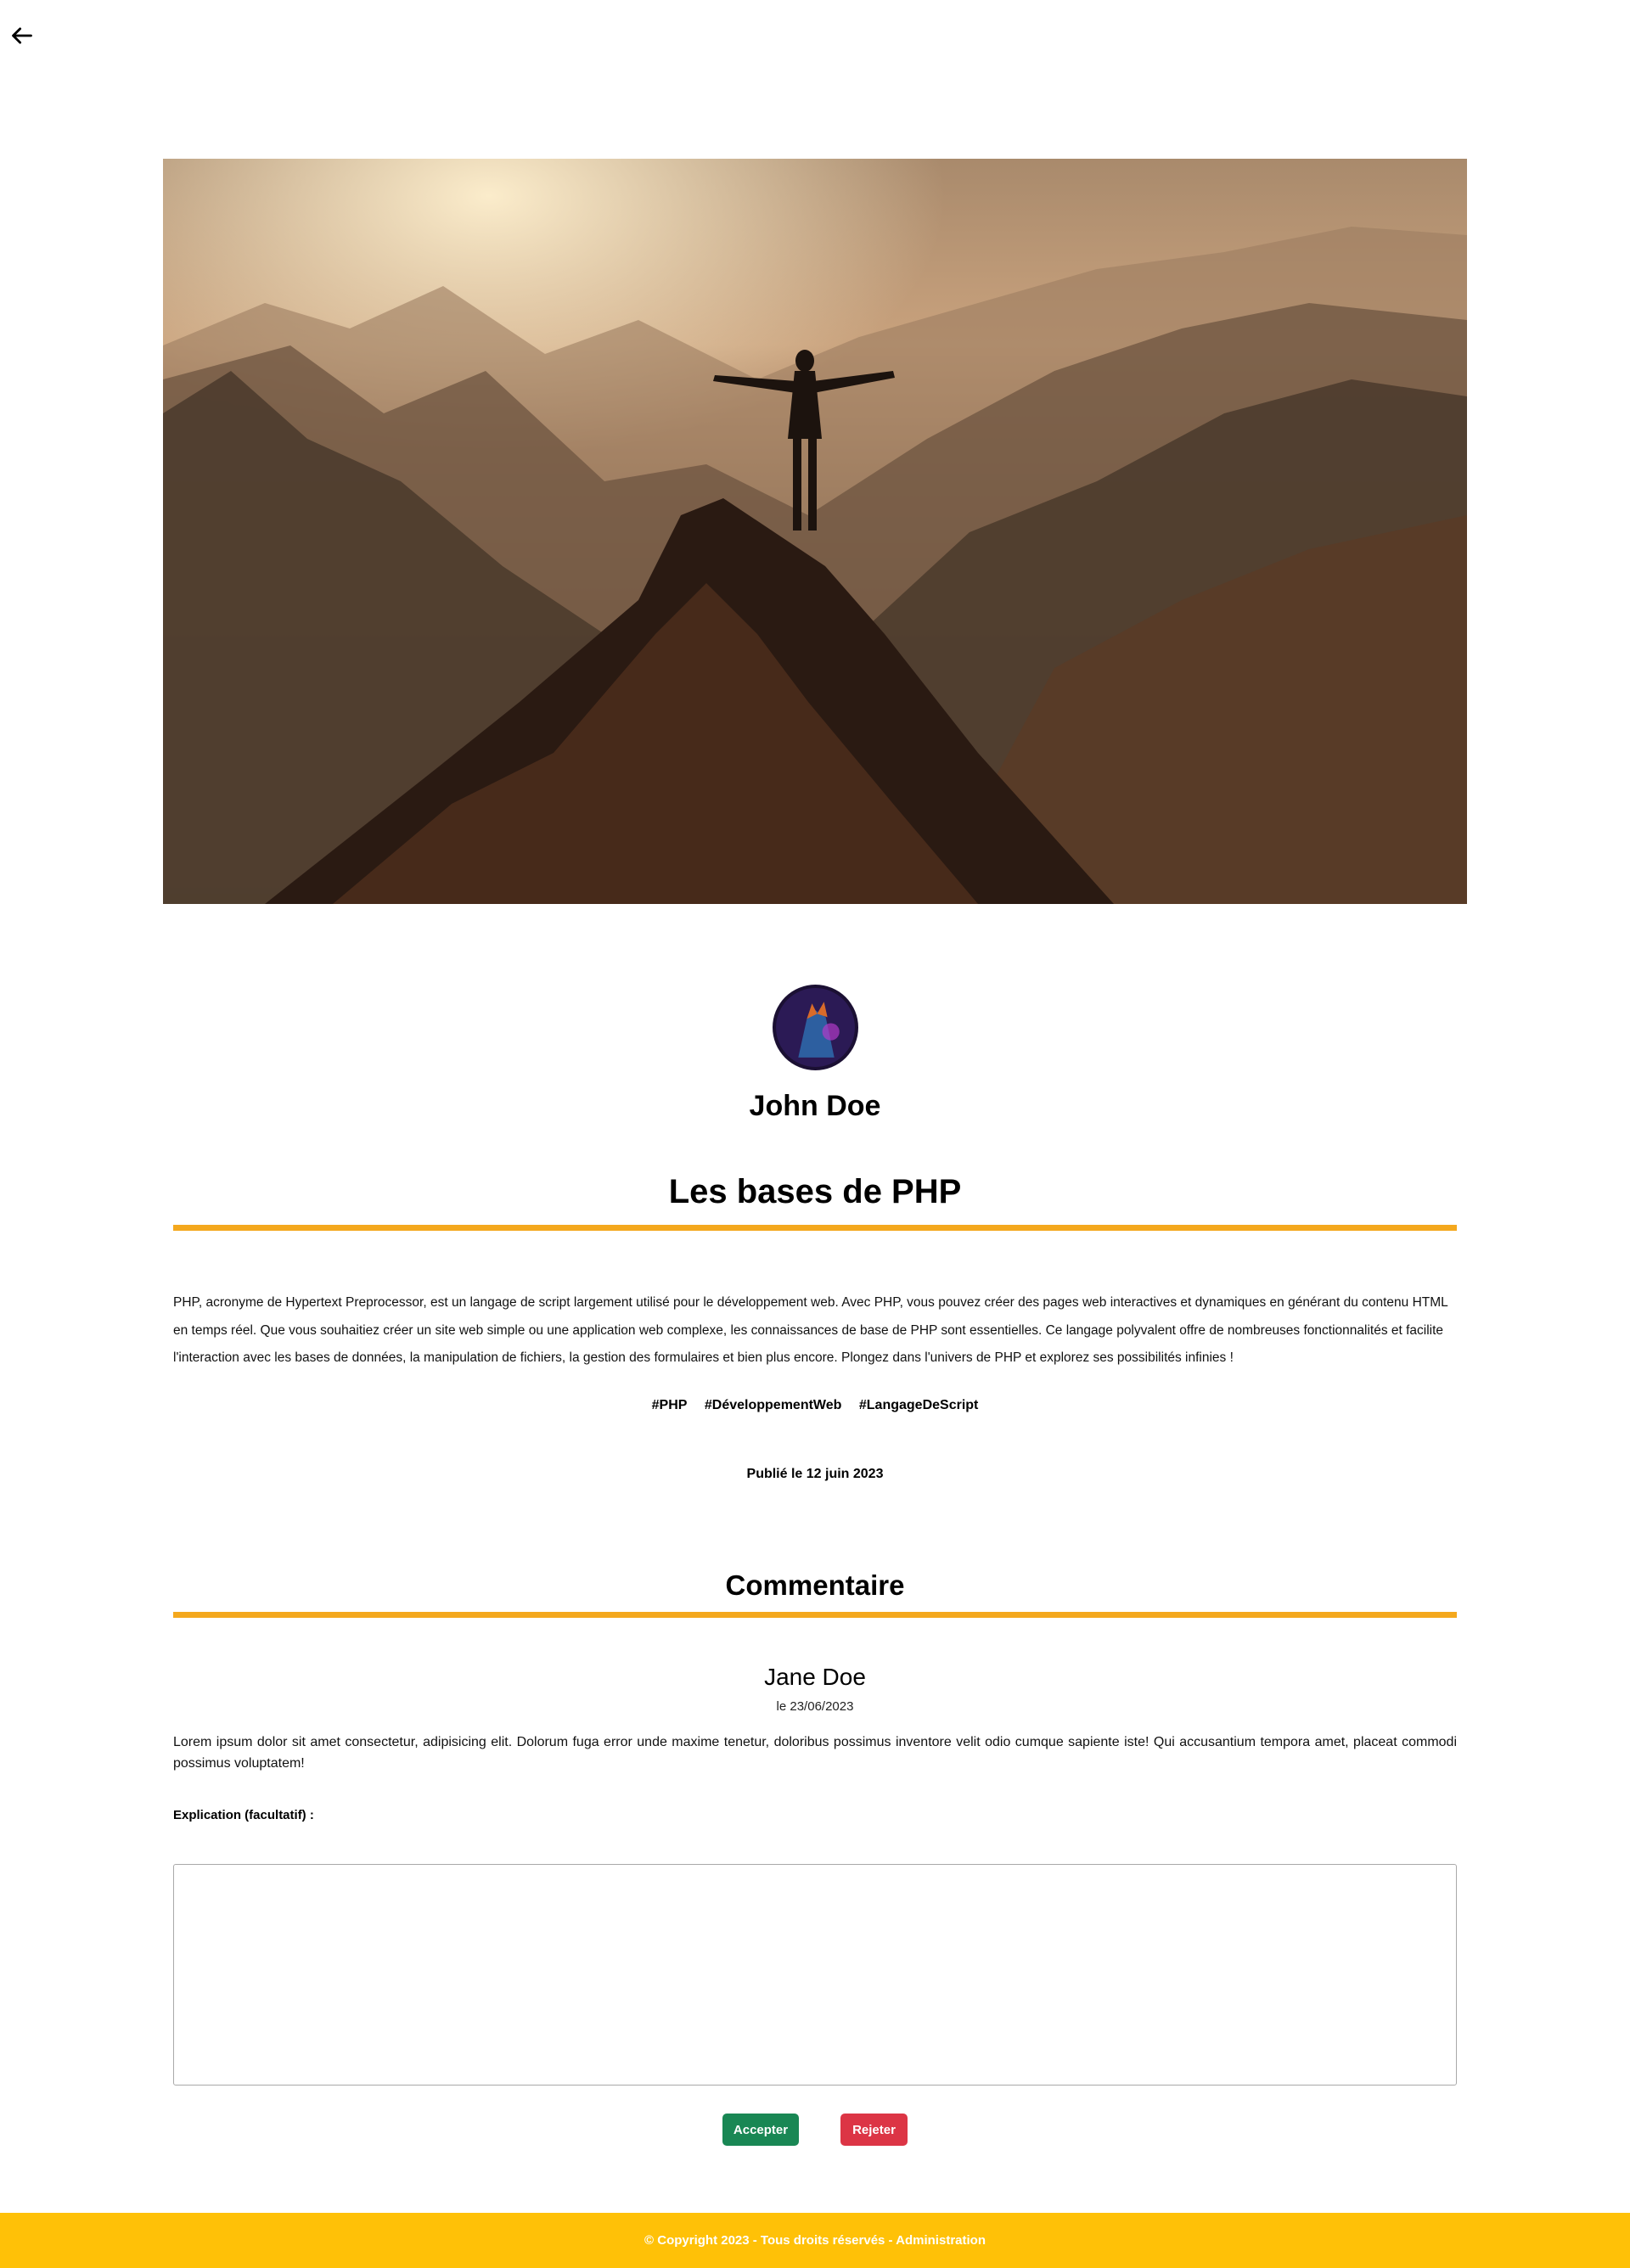 This screenshot has width=1630, height=2268. Describe the element at coordinates (774, 1405) in the screenshot. I see `tag-item: #DéveloppementWeb` at that location.